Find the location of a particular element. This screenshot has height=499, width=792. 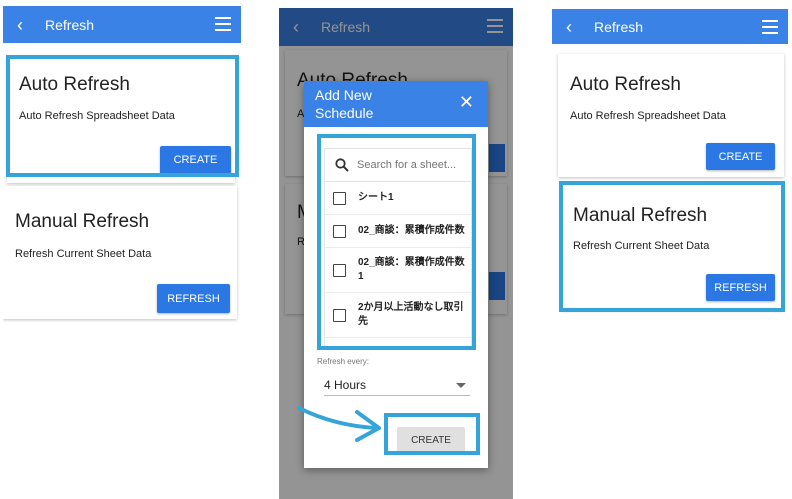

search-icon is located at coordinates (342, 165).